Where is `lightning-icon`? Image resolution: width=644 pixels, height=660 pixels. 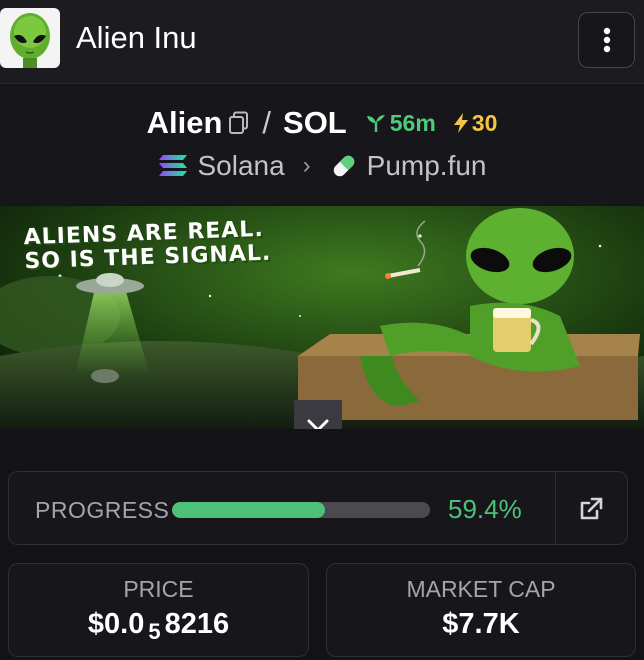
lightning-icon is located at coordinates (460, 123).